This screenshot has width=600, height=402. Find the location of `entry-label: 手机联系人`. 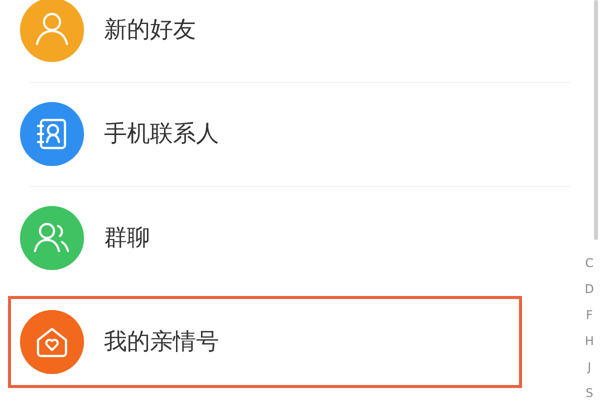

entry-label: 手机联系人 is located at coordinates (161, 134).